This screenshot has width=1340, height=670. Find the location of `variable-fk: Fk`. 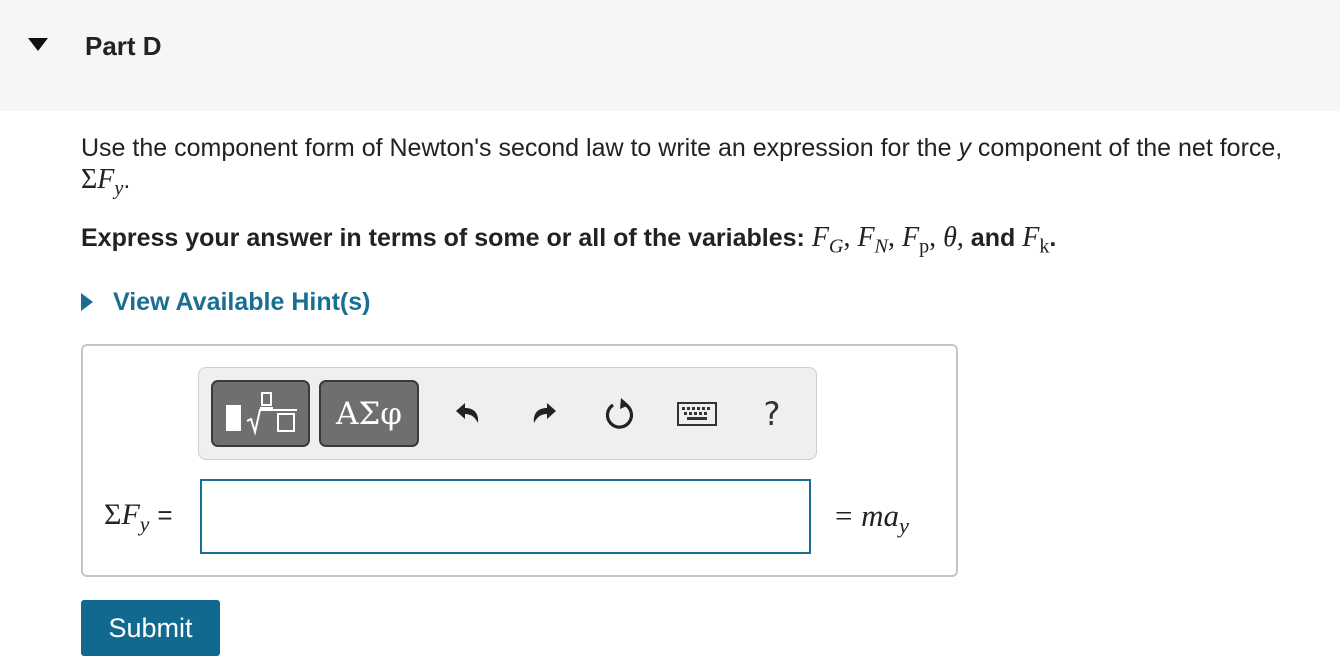

variable-fk: Fk is located at coordinates (1036, 240).